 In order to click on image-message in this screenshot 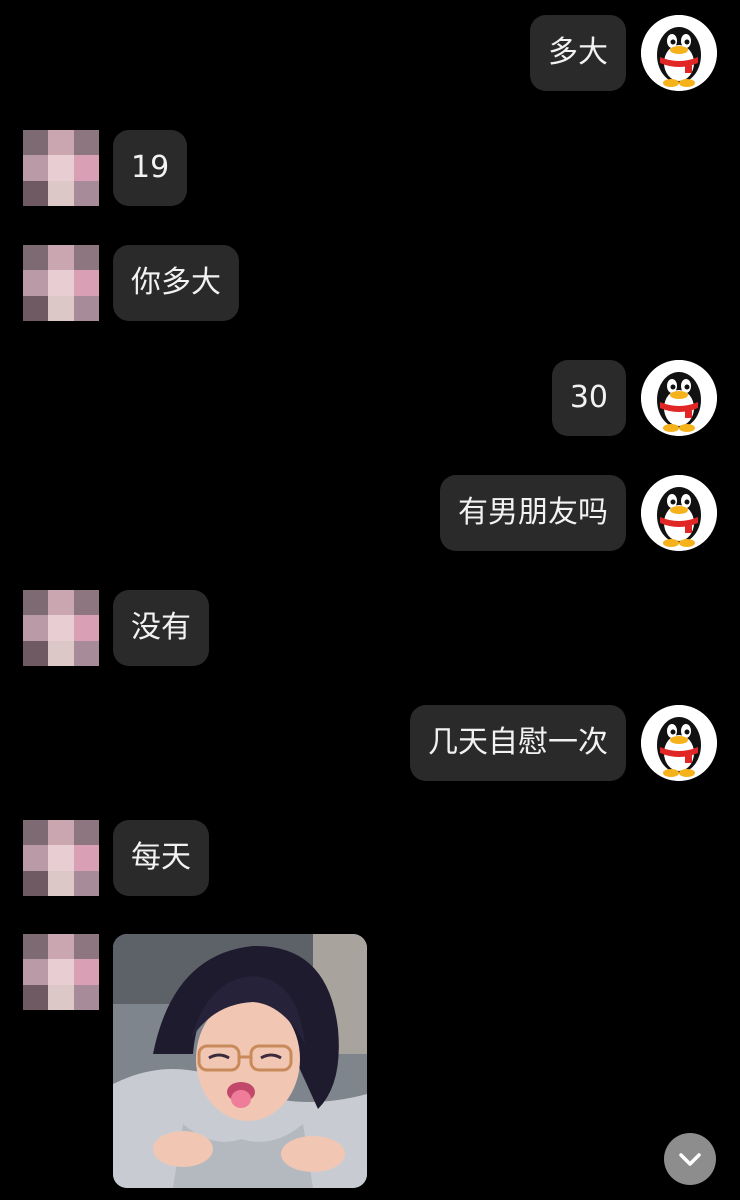, I will do `click(240, 1061)`.